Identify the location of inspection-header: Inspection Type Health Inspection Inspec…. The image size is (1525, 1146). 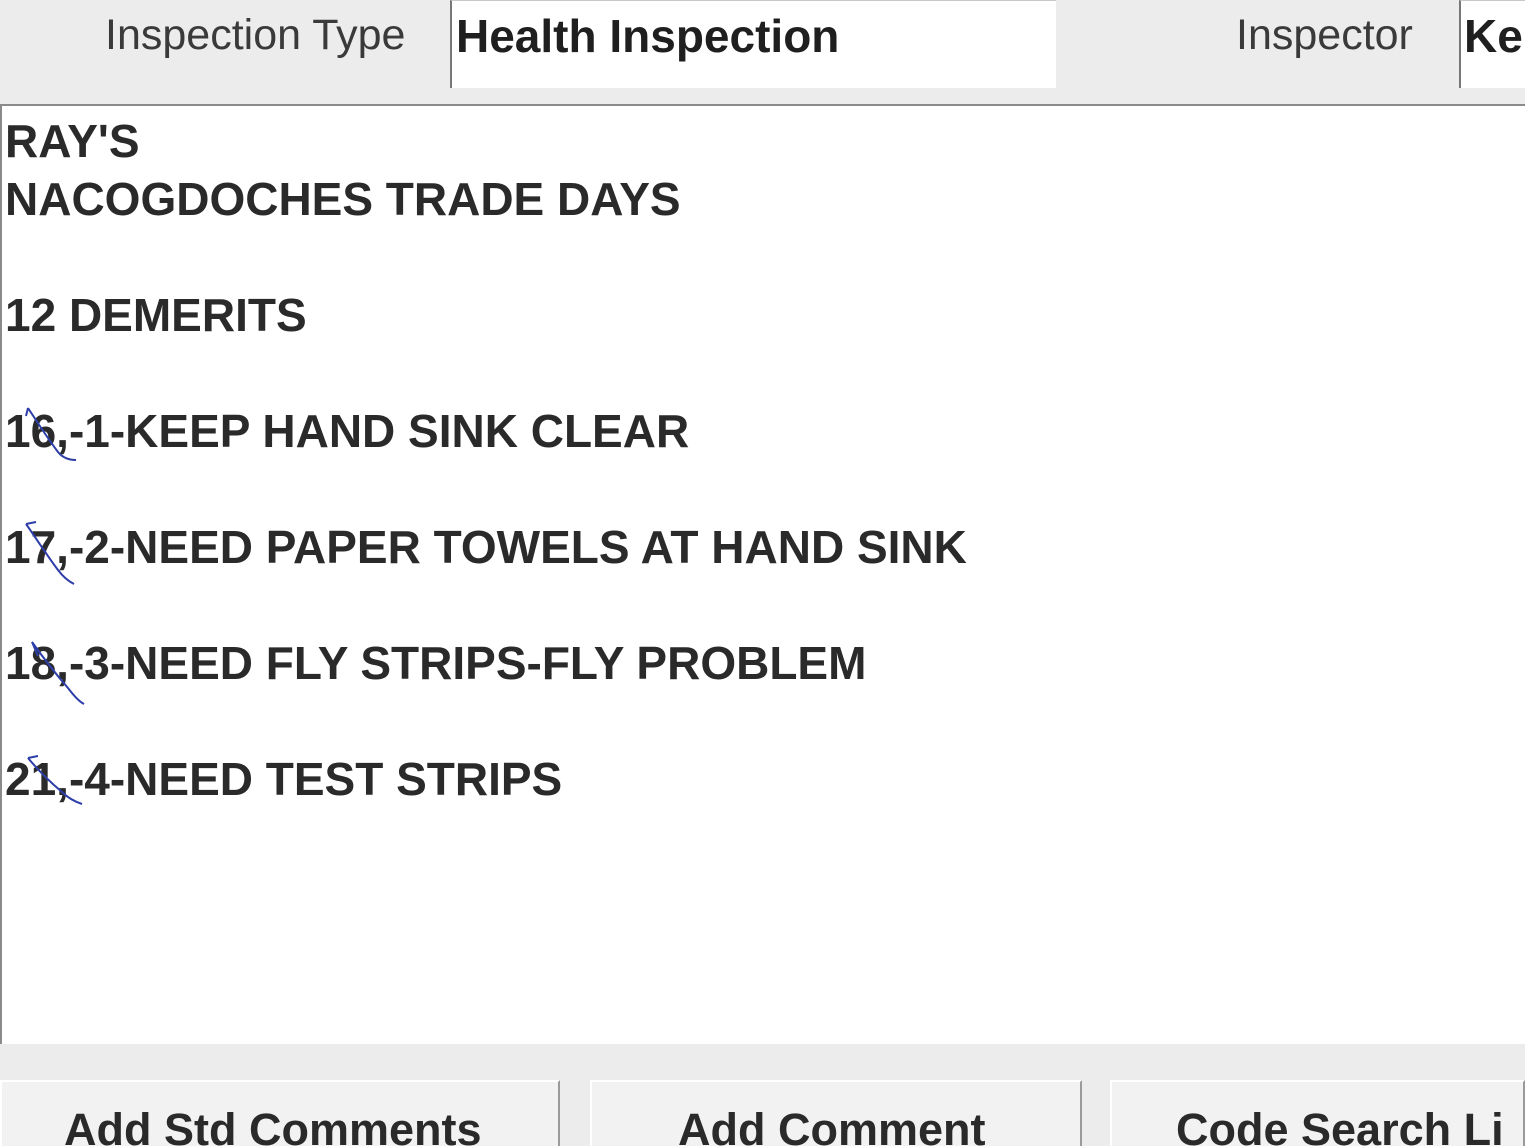
(762, 52).